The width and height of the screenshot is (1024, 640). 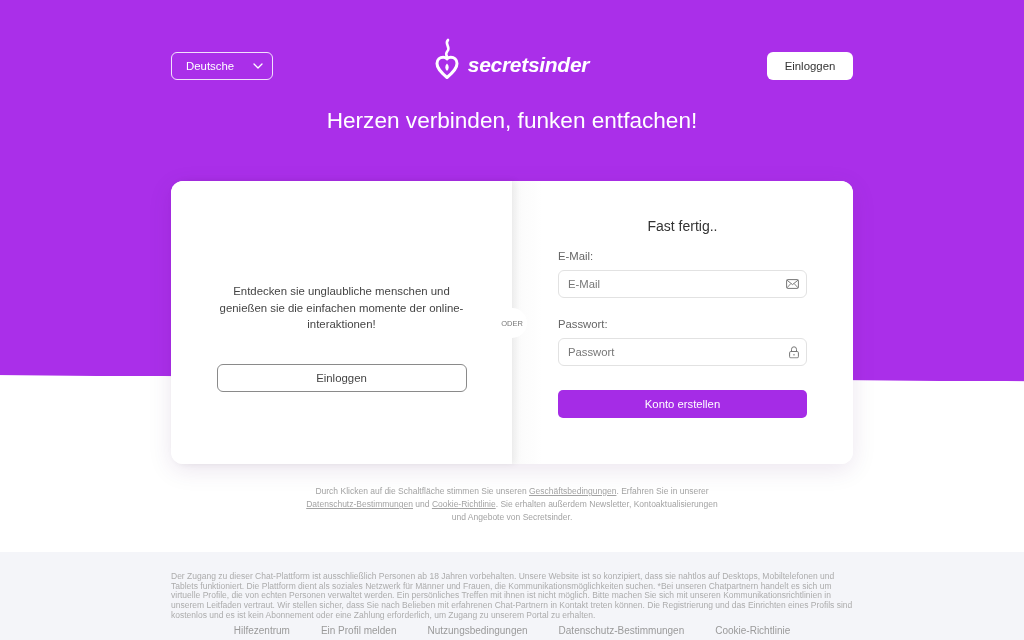 What do you see at coordinates (528, 65) in the screenshot?
I see `logo-wordmark: secretsinder` at bounding box center [528, 65].